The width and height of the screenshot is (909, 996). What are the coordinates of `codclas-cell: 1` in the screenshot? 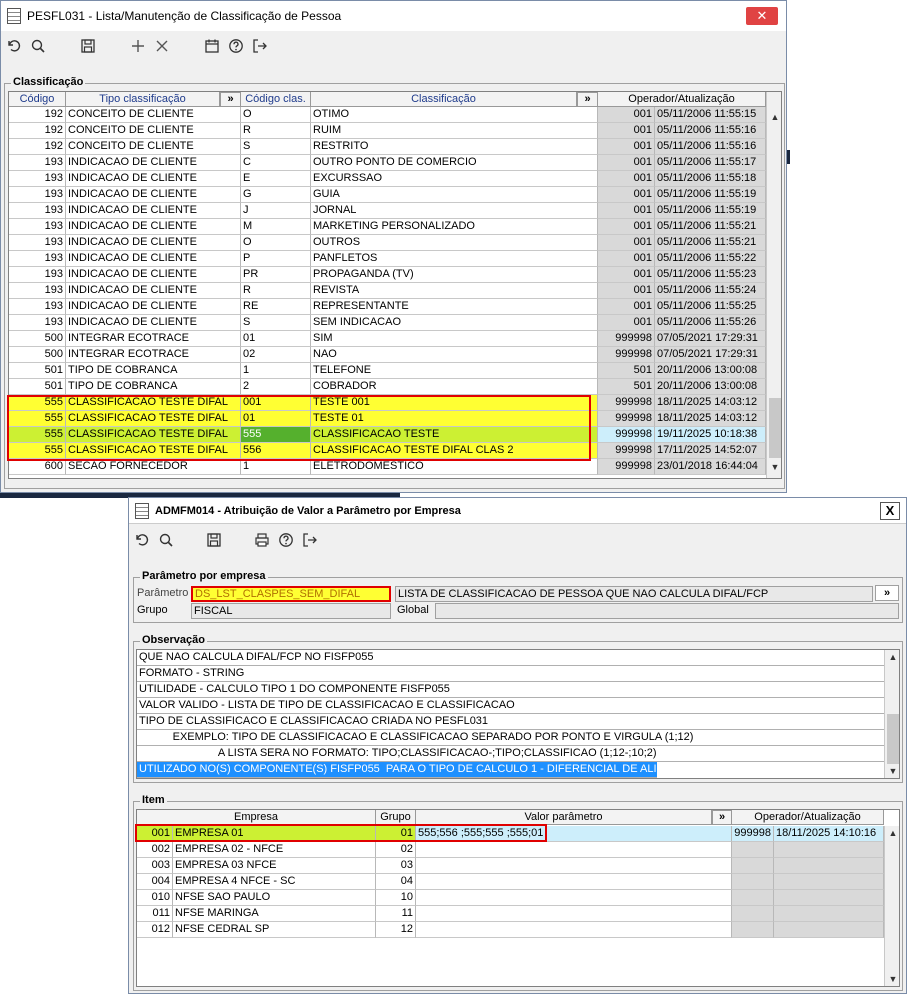 It's located at (276, 467).